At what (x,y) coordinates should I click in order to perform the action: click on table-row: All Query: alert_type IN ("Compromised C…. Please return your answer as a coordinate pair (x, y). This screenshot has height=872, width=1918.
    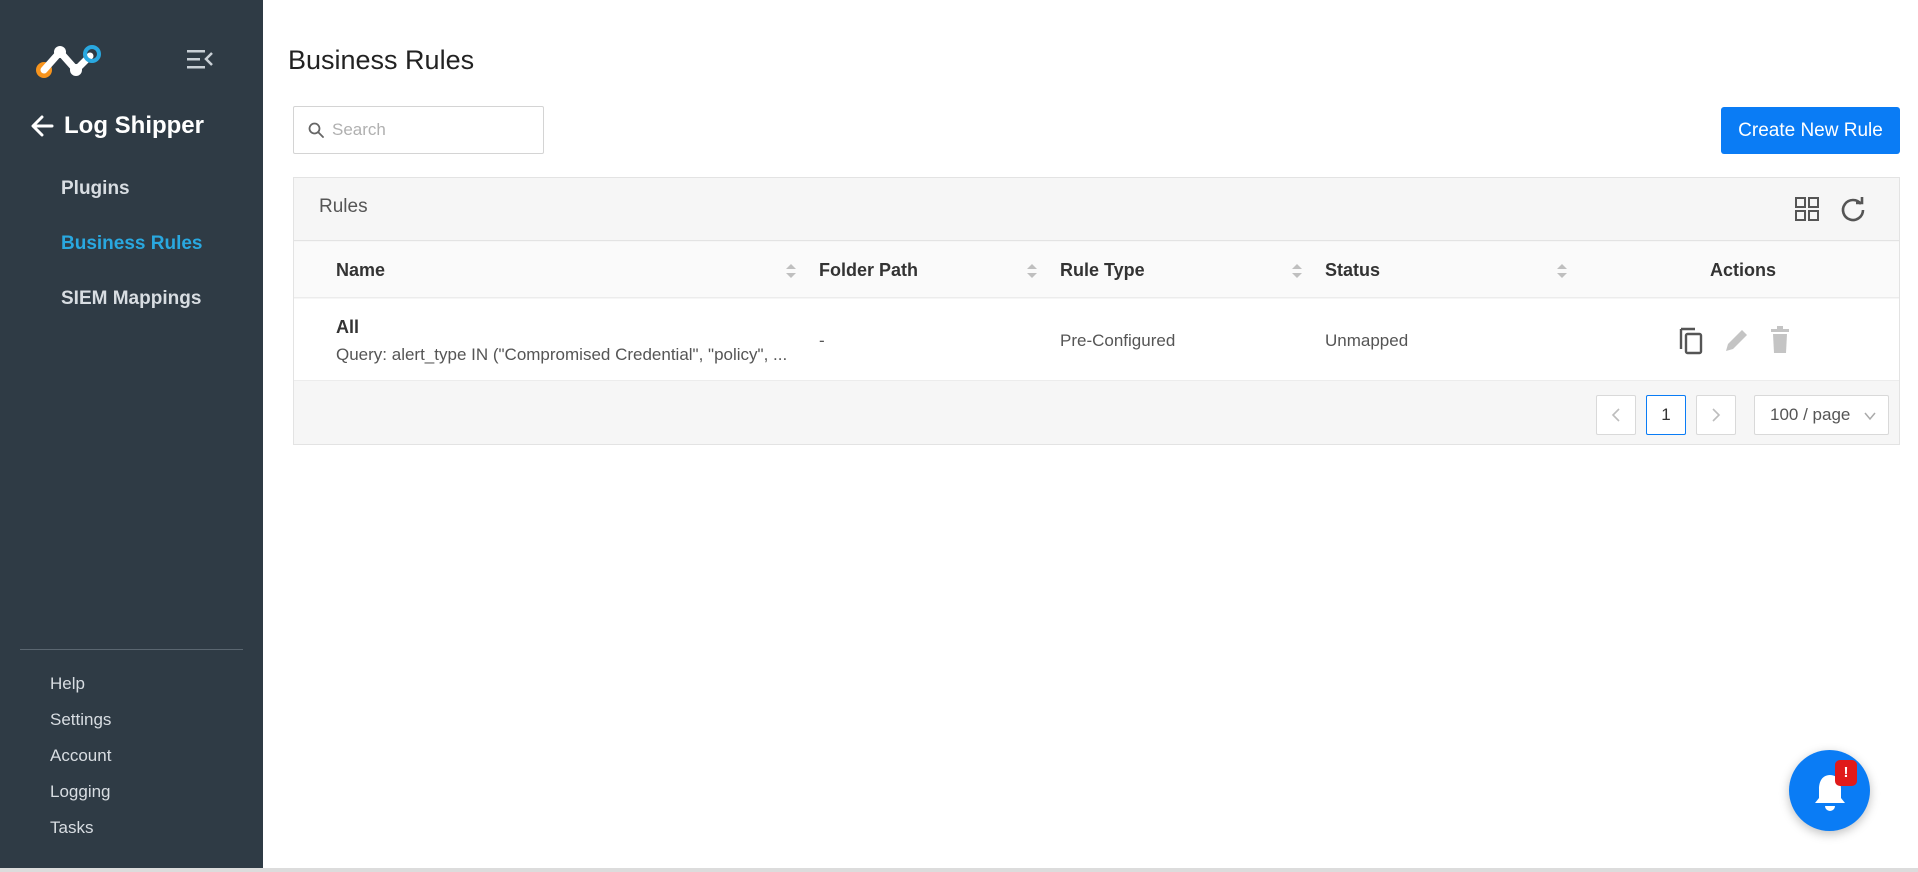
    Looking at the image, I should click on (1096, 340).